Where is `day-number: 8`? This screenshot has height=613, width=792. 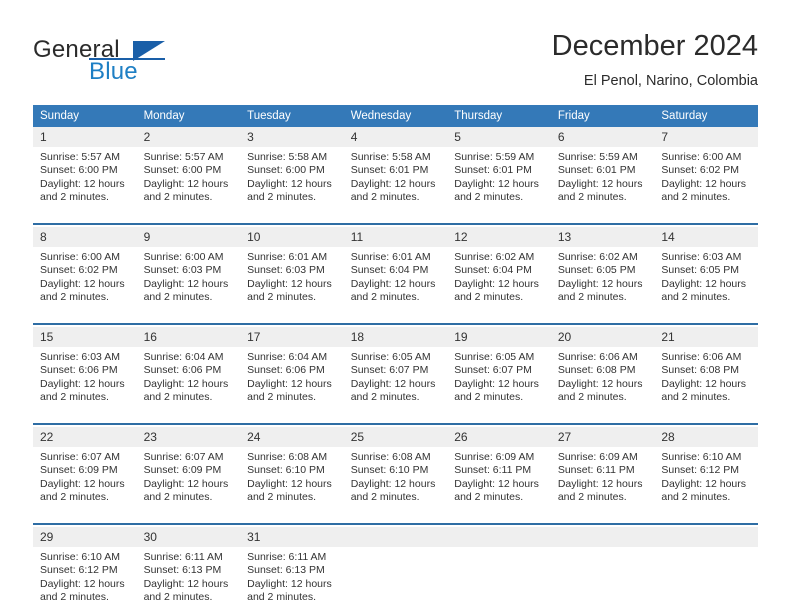 day-number: 8 is located at coordinates (85, 237).